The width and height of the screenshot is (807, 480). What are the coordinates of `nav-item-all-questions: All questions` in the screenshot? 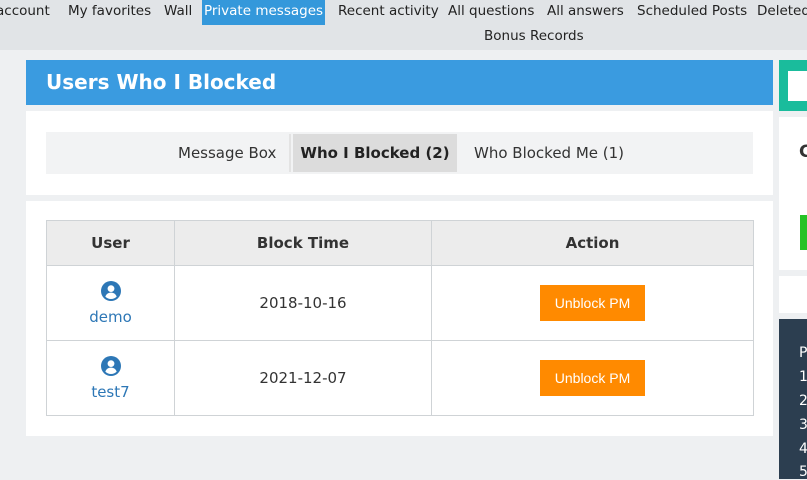 It's located at (491, 12).